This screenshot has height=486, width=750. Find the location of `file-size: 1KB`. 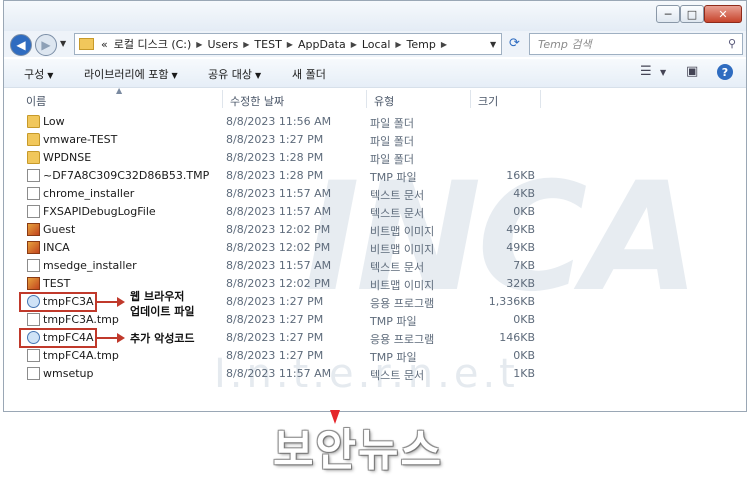

file-size: 1KB is located at coordinates (524, 373).